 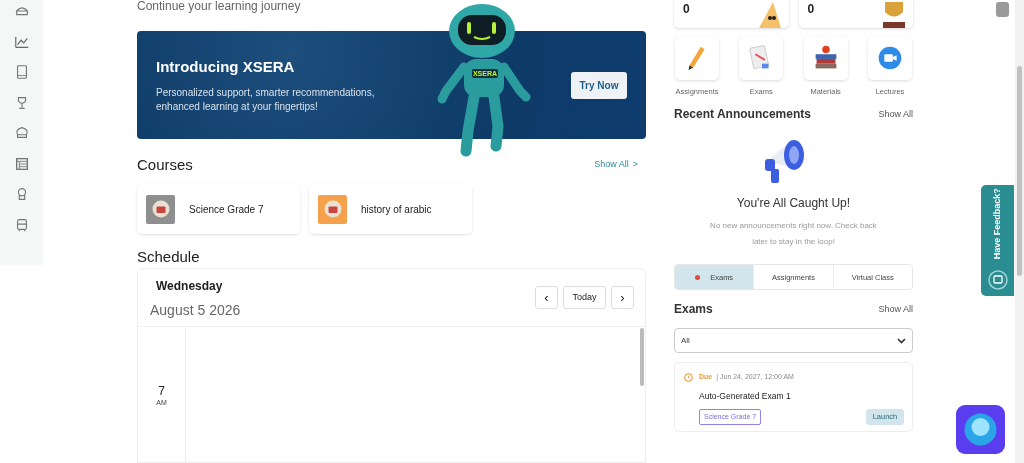 I want to click on trophy-drawing, so click(x=894, y=15).